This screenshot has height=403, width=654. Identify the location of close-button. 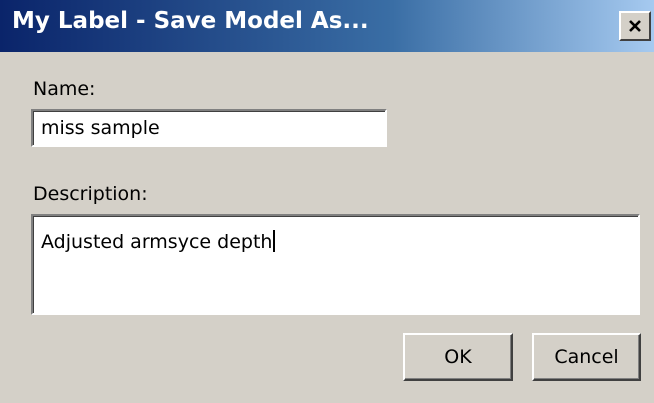
(635, 26).